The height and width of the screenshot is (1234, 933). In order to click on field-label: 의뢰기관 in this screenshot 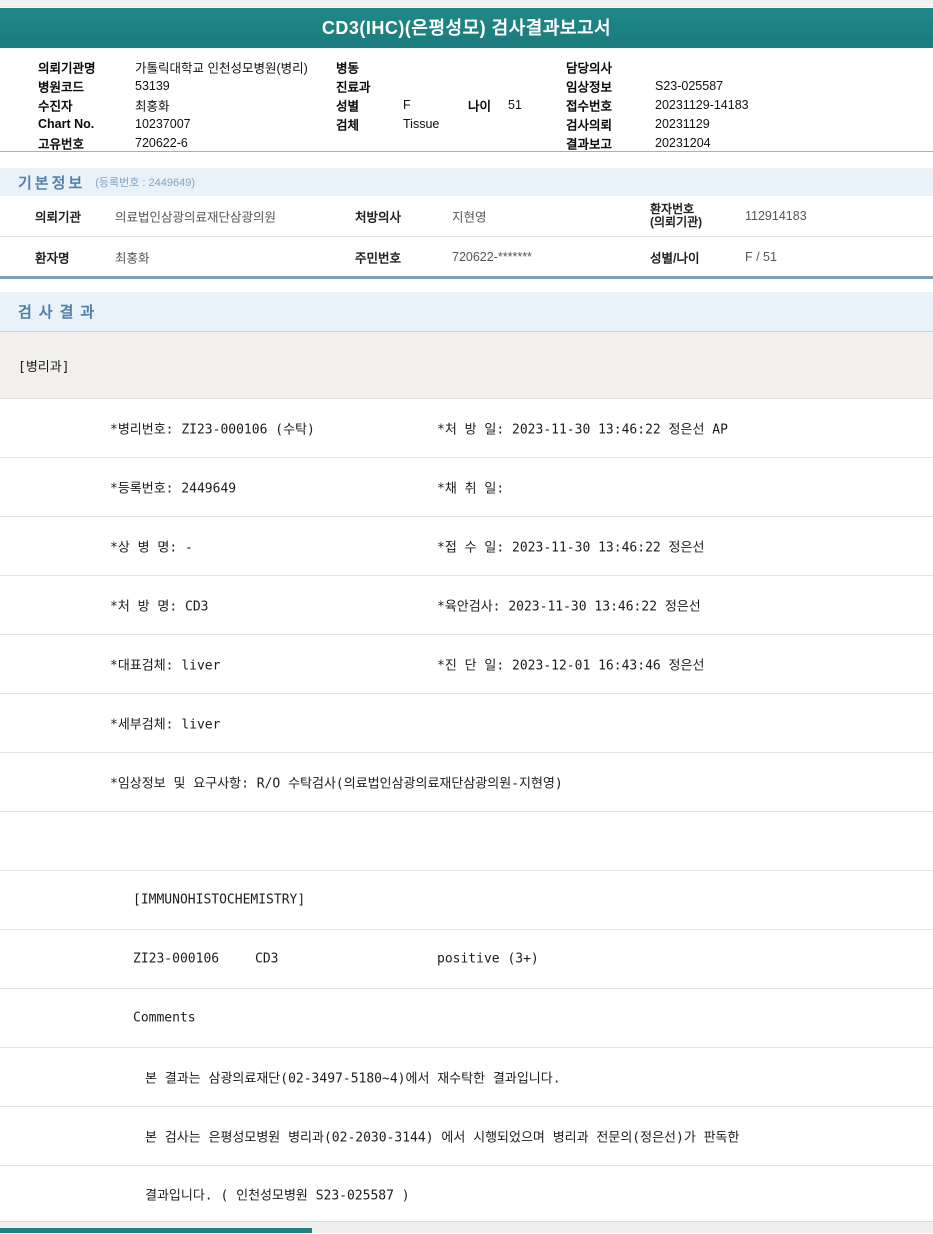, I will do `click(58, 217)`.